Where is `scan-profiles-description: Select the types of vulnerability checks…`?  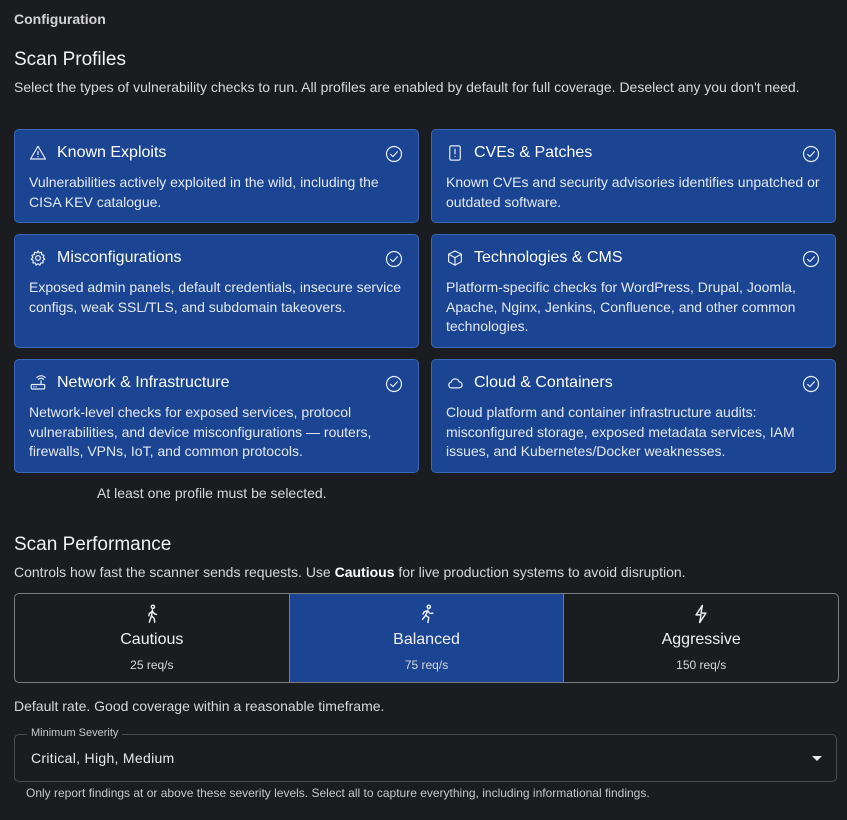 scan-profiles-description: Select the types of vulnerability checks… is located at coordinates (407, 87).